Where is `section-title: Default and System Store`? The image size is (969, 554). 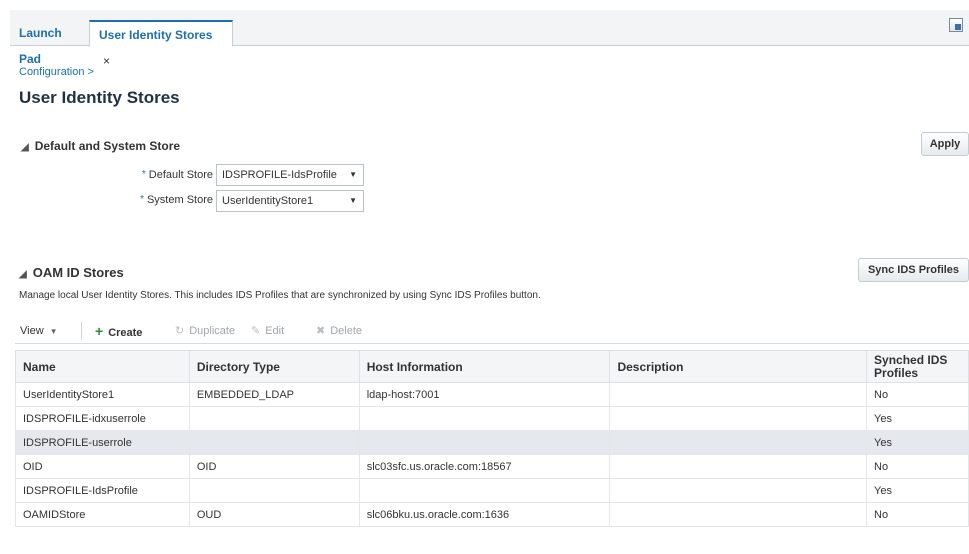
section-title: Default and System Store is located at coordinates (107, 146).